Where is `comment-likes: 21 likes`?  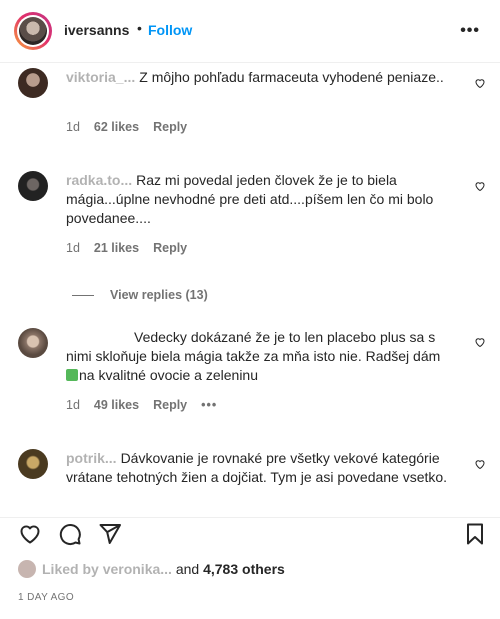
comment-likes: 21 likes is located at coordinates (116, 248).